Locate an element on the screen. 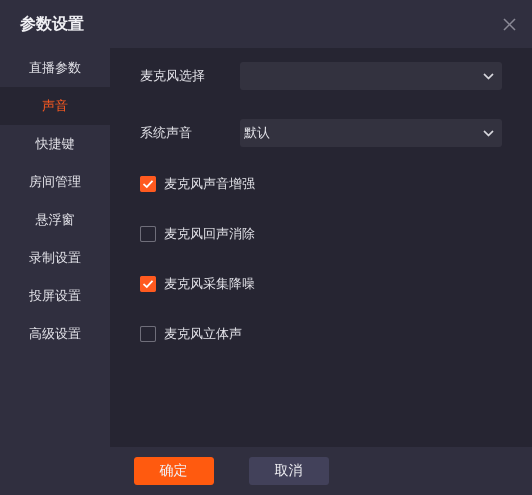  sidebar-item: 直播参数 is located at coordinates (55, 68).